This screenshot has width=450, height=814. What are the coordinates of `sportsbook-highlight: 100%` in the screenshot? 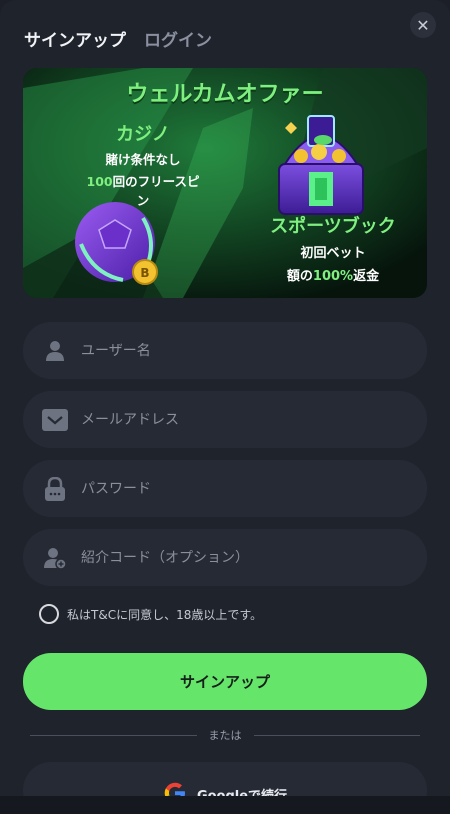 It's located at (333, 276).